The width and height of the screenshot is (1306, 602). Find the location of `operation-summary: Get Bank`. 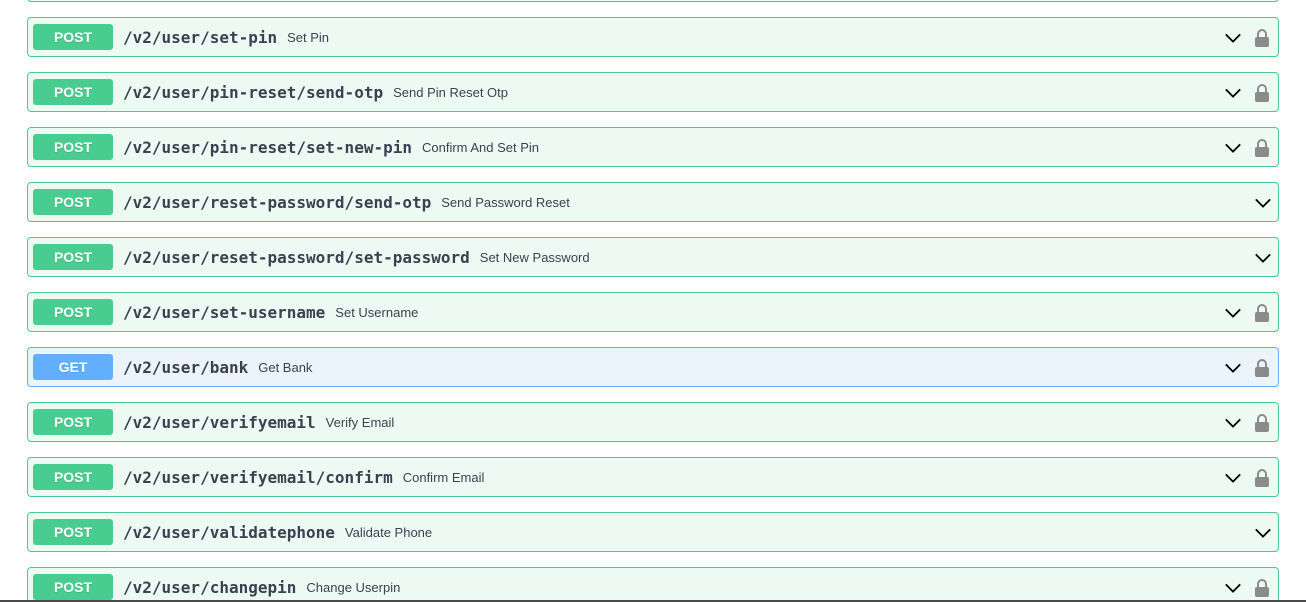

operation-summary: Get Bank is located at coordinates (285, 367).